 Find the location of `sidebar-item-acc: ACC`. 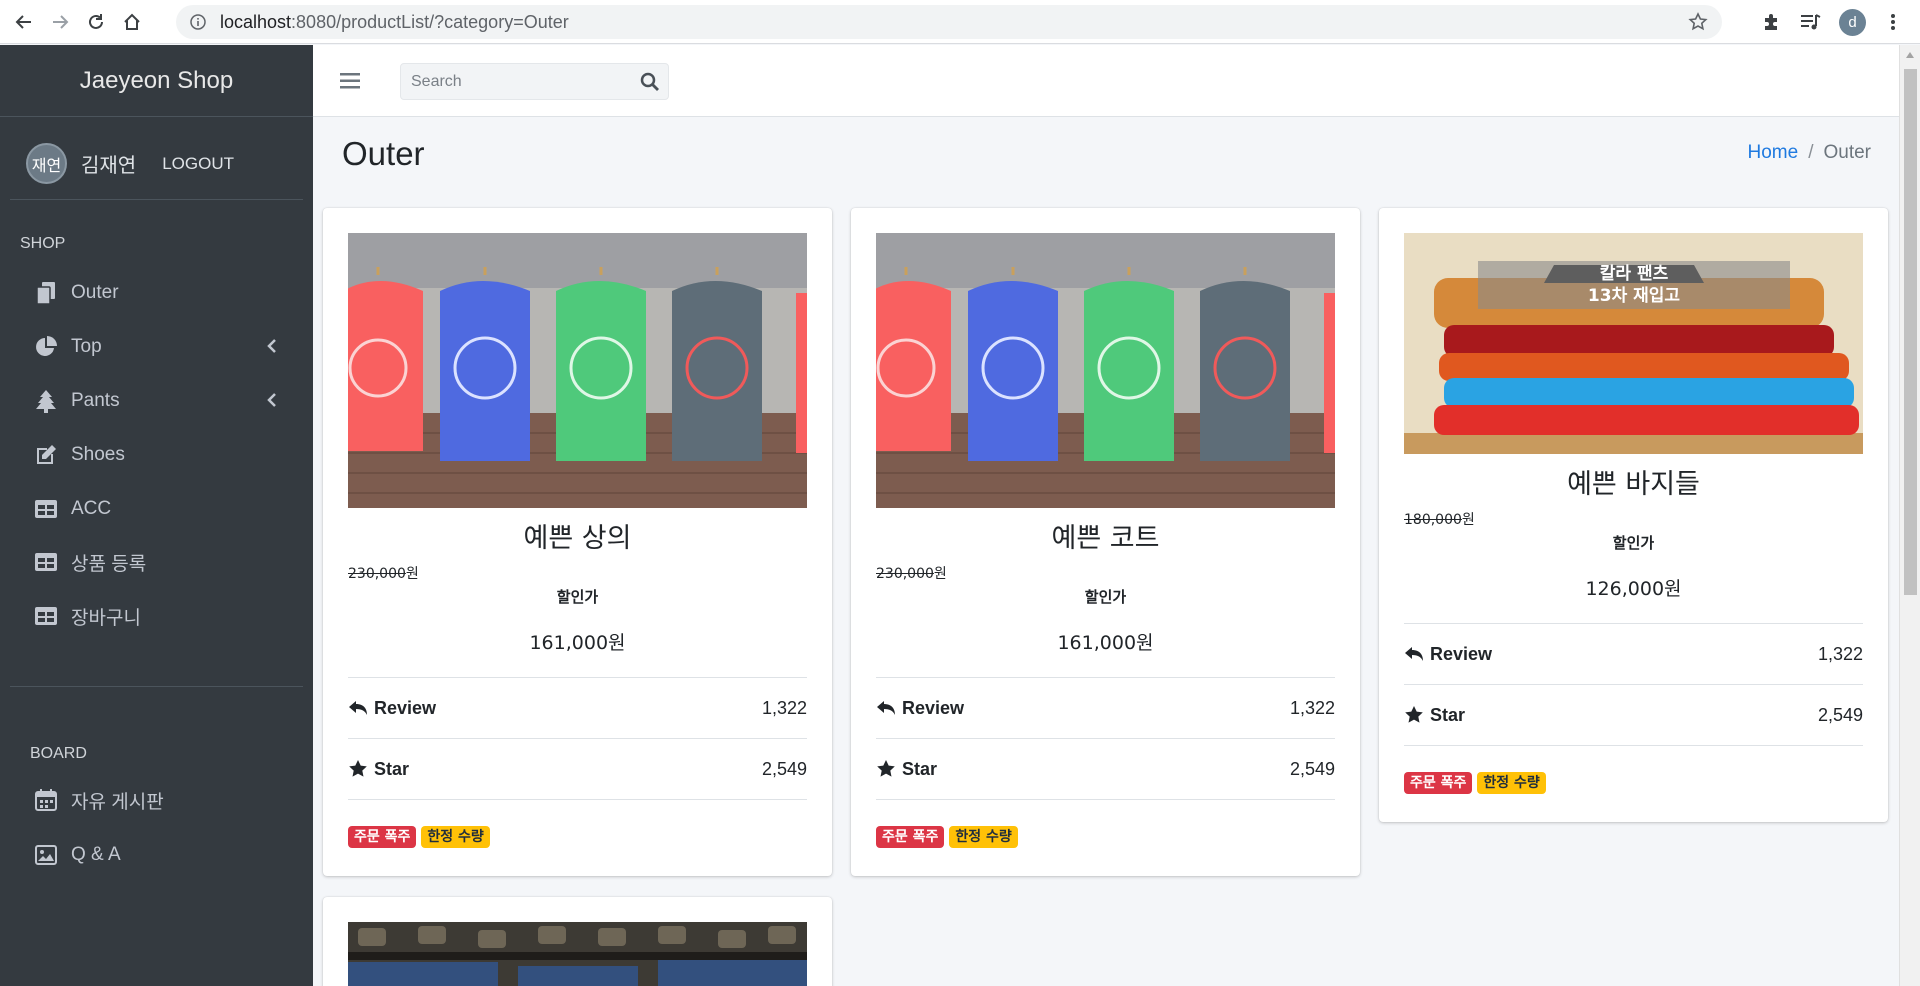

sidebar-item-acc: ACC is located at coordinates (156, 509).